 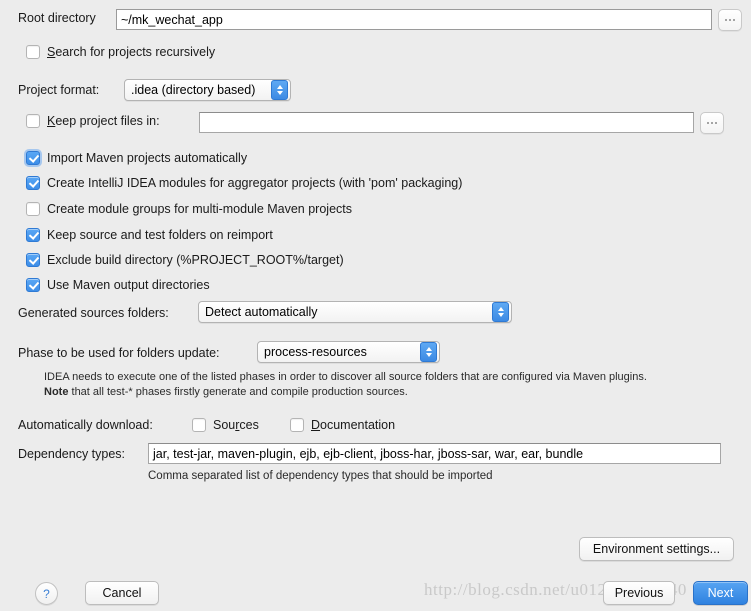 What do you see at coordinates (639, 593) in the screenshot?
I see `previous-button: Previous` at bounding box center [639, 593].